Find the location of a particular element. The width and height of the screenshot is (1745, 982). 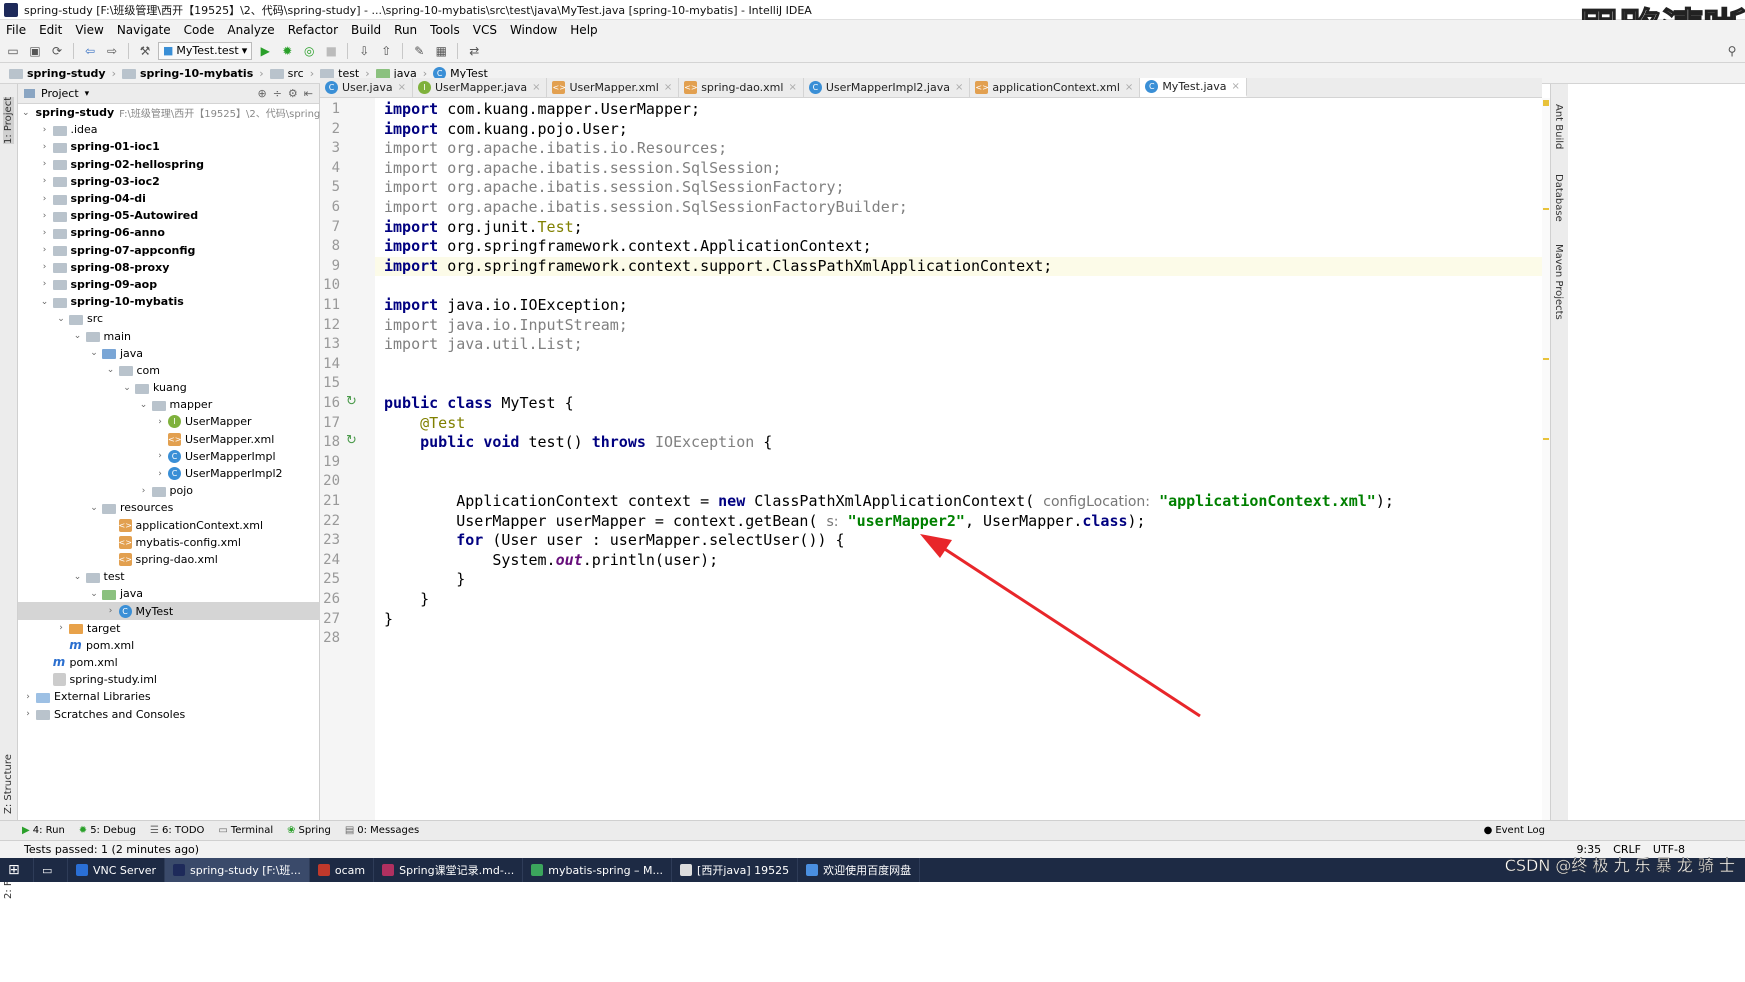

tool-window-database: Database is located at coordinates (1558, 198).